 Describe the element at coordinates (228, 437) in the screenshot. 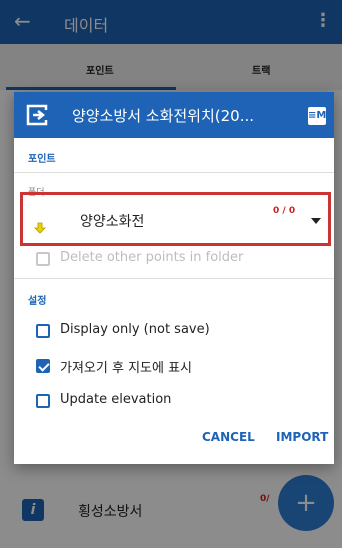

I see `cancel-button: CANCEL` at that location.